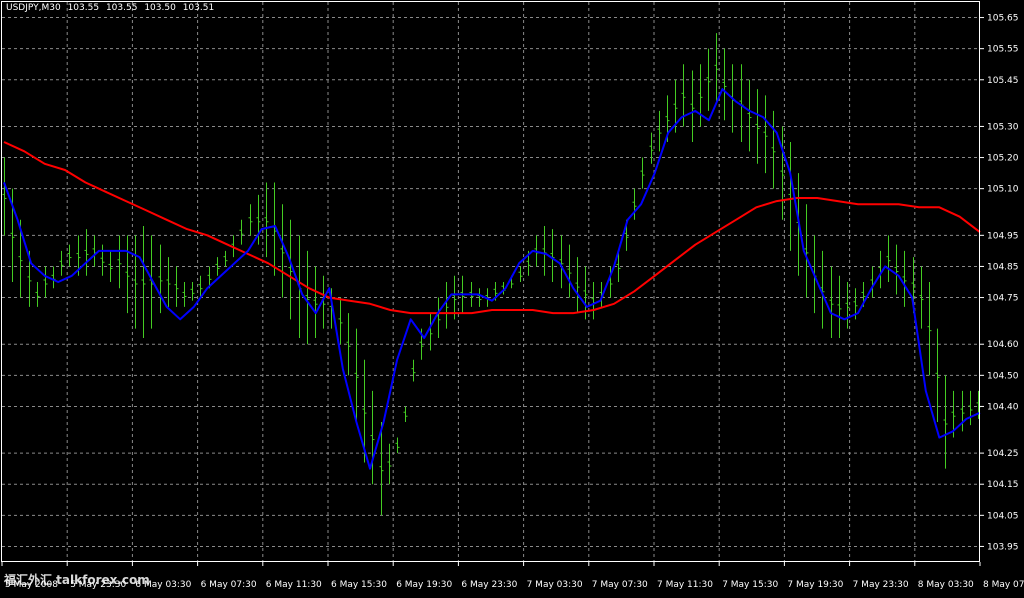  I want to click on x-tick-label: 8 May 07:30, so click(1003, 585).